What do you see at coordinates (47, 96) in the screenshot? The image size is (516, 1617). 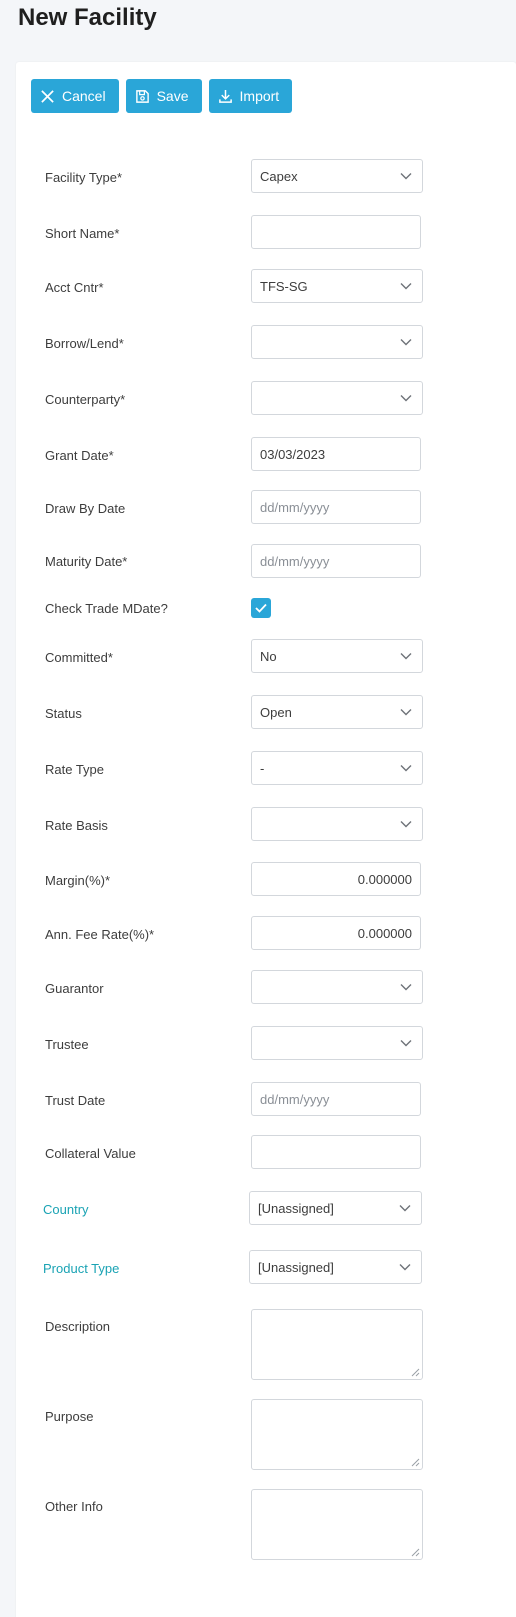 I see `close-icon` at bounding box center [47, 96].